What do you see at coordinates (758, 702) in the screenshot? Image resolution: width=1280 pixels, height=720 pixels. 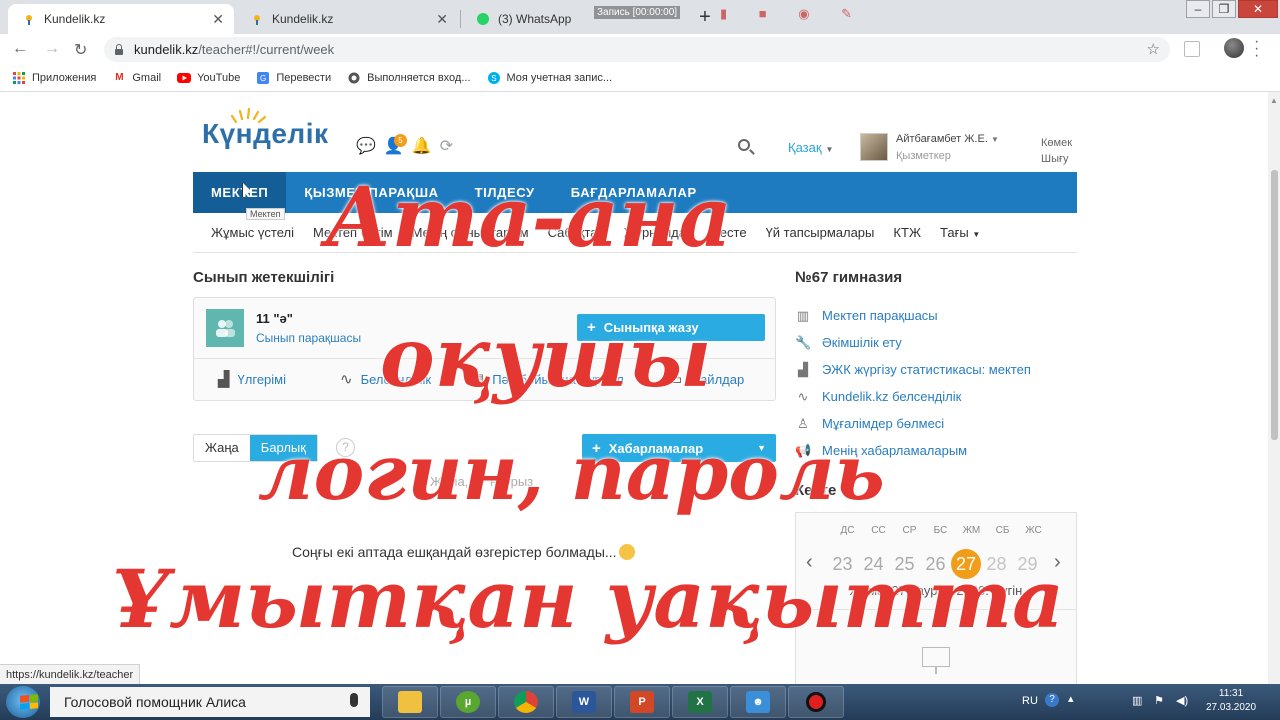 I see `taskbar-game: ☻` at bounding box center [758, 702].